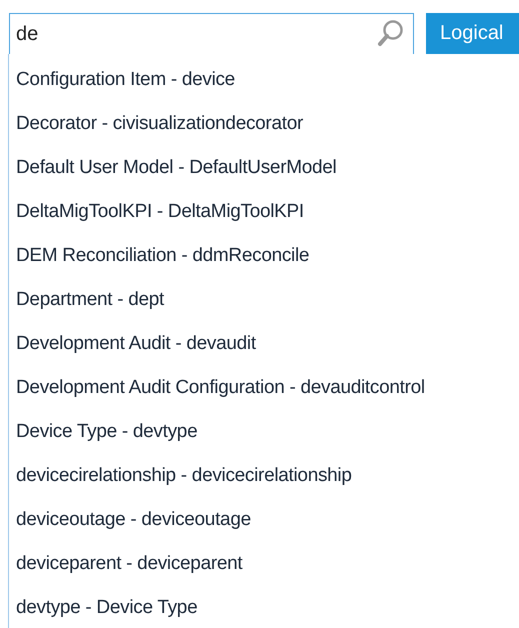 The height and width of the screenshot is (628, 519). Describe the element at coordinates (264, 80) in the screenshot. I see `suggestion-item: Configuration Item - device` at that location.